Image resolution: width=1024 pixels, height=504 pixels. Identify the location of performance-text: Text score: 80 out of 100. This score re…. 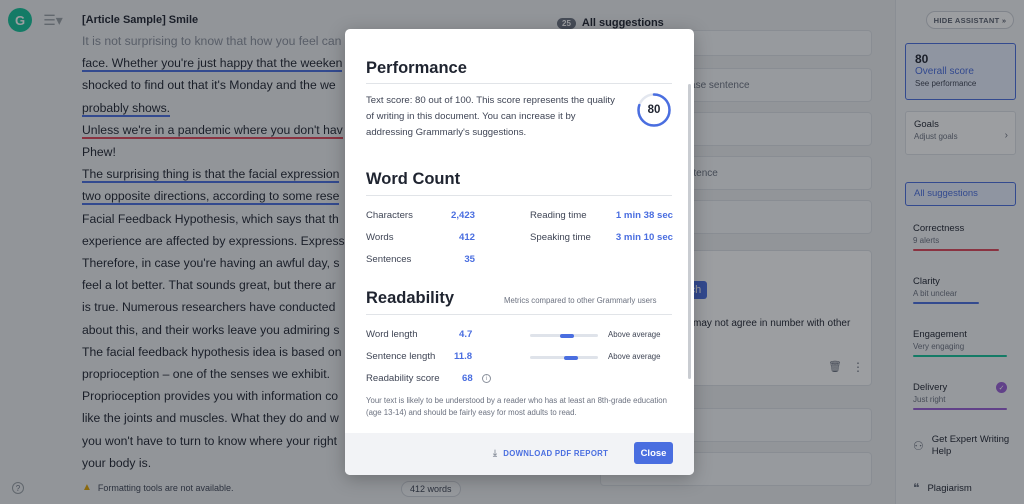
(490, 116).